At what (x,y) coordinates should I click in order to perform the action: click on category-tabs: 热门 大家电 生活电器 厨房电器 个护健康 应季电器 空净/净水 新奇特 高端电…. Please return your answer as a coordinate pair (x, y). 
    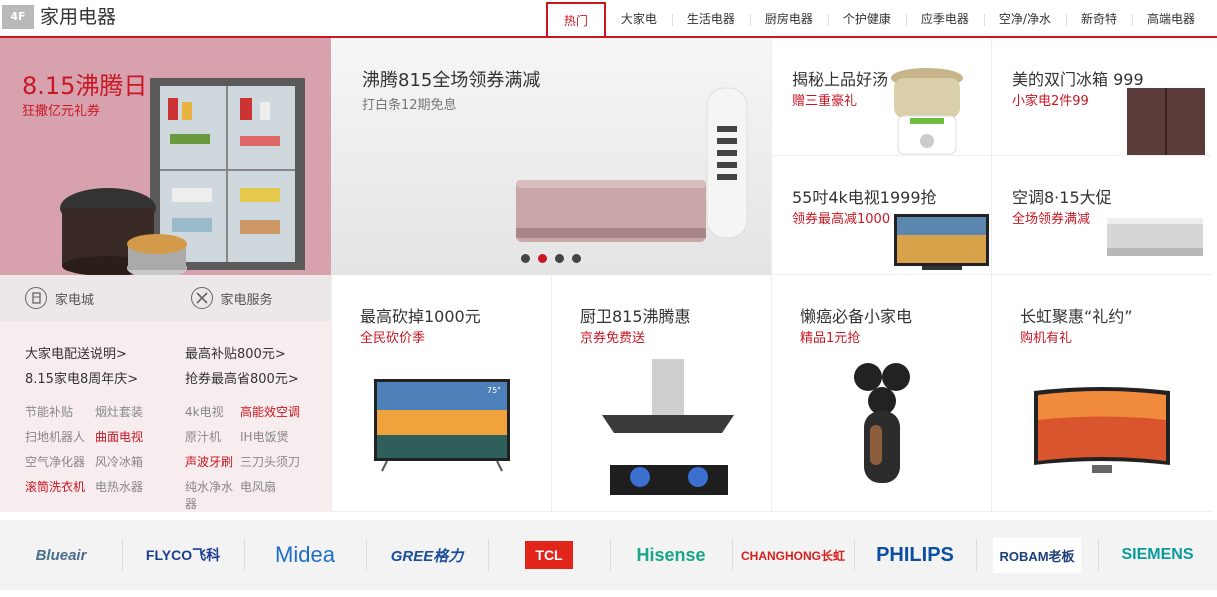
    Looking at the image, I should click on (877, 21).